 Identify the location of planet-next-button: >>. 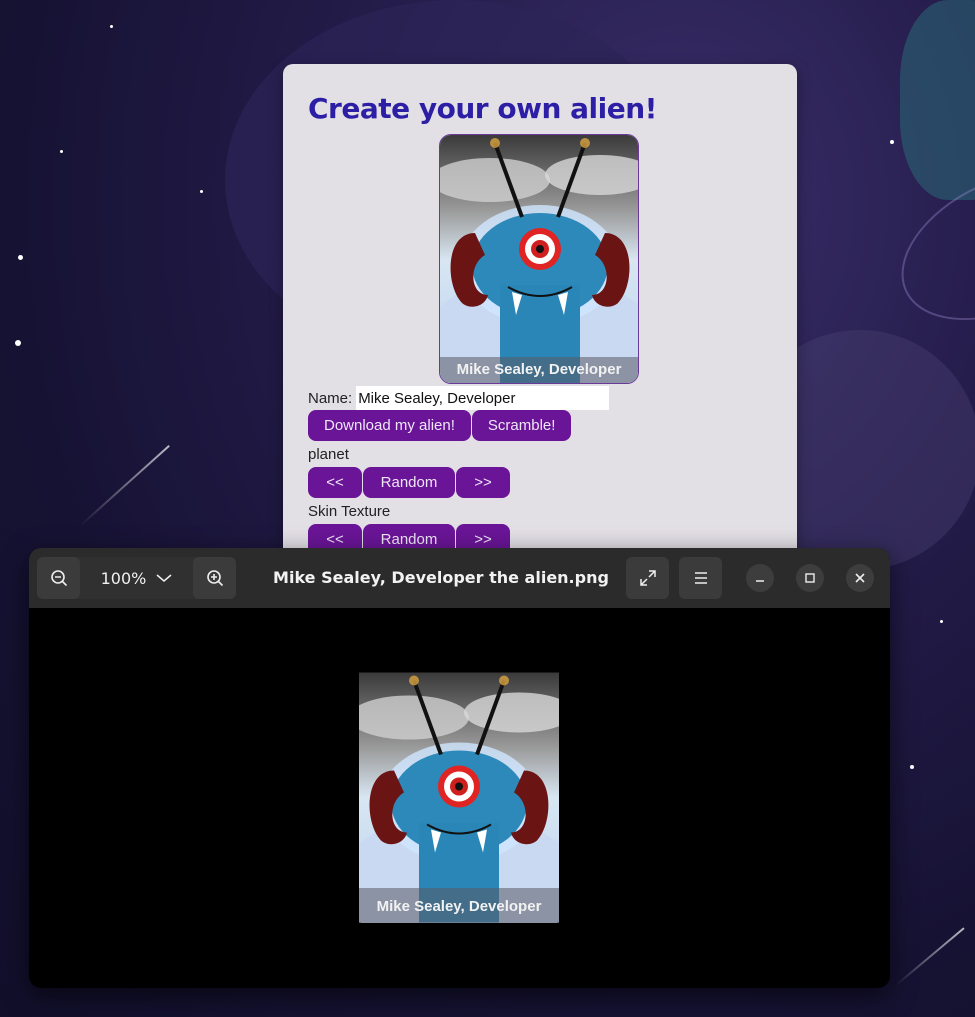
(483, 482).